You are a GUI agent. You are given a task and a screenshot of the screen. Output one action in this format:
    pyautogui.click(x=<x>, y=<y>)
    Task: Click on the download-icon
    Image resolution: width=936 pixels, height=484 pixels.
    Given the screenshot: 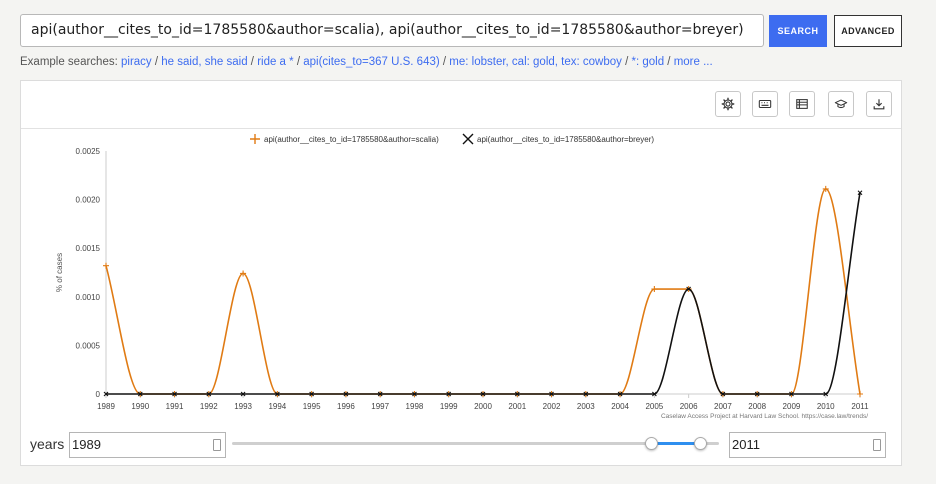 What is the action you would take?
    pyautogui.click(x=879, y=104)
    